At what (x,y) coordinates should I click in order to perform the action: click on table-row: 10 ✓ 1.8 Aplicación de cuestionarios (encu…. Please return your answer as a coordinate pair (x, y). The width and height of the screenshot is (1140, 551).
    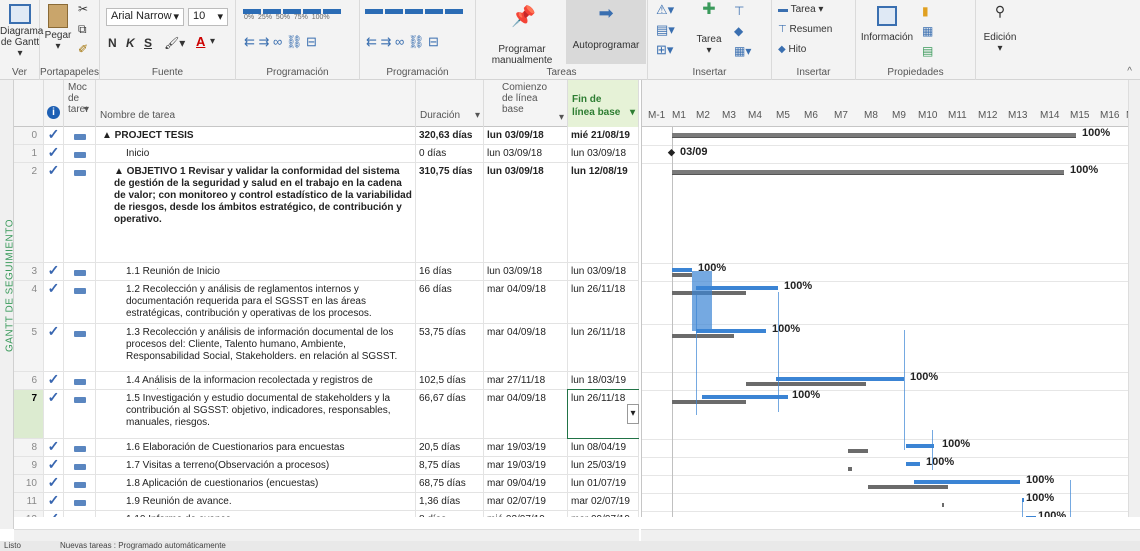
    Looking at the image, I should click on (326, 484).